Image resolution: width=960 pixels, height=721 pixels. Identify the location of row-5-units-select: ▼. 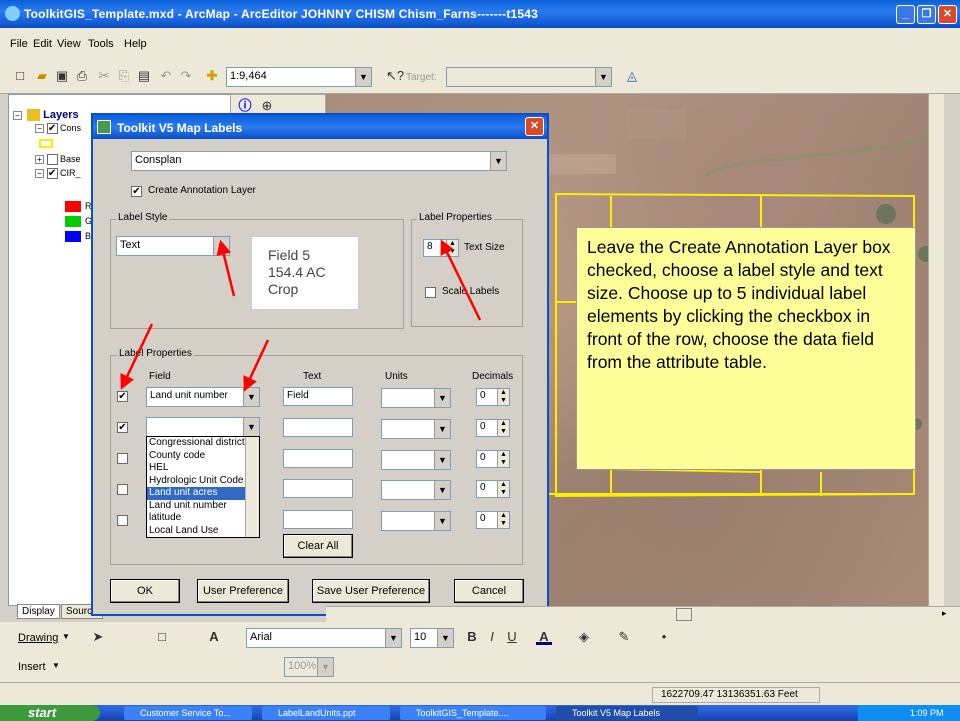
(416, 521).